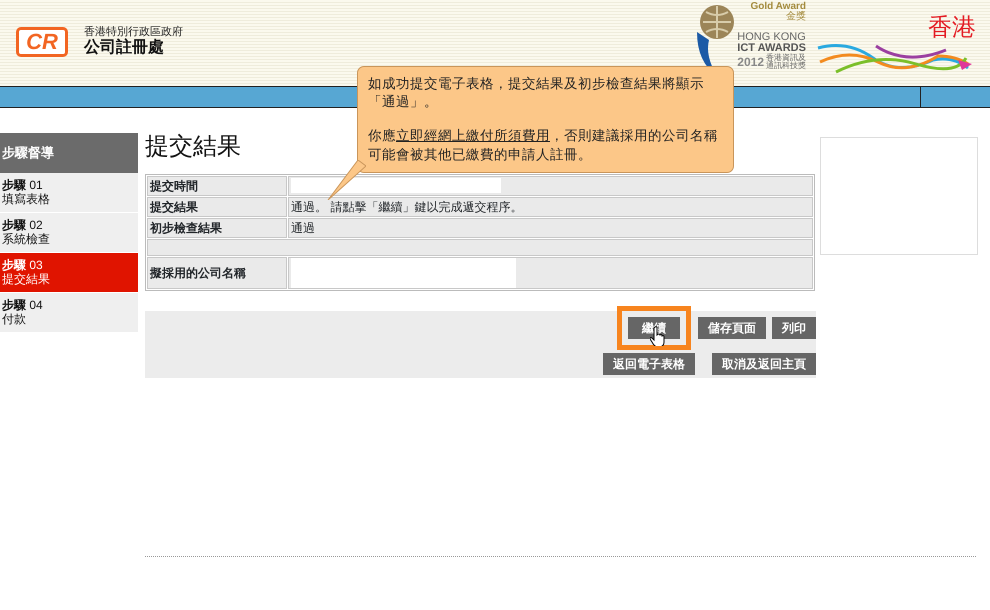  What do you see at coordinates (69, 313) in the screenshot?
I see `sidebar-item: 步驟 04 付款` at bounding box center [69, 313].